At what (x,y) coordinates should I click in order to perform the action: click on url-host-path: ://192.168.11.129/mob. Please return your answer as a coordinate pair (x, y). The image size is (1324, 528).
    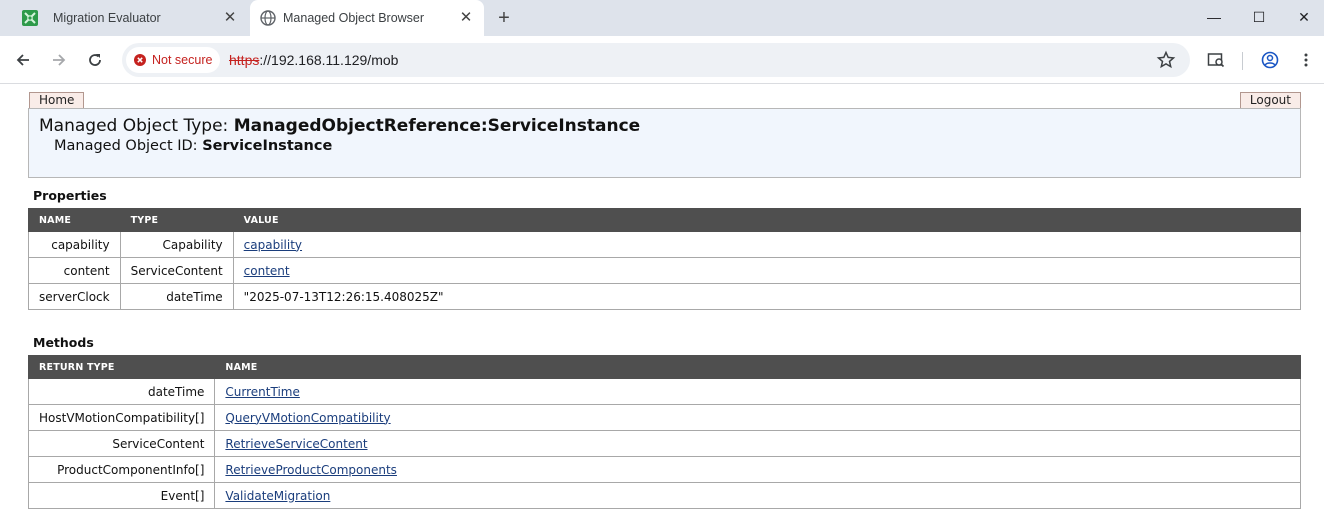
    Looking at the image, I should click on (329, 60).